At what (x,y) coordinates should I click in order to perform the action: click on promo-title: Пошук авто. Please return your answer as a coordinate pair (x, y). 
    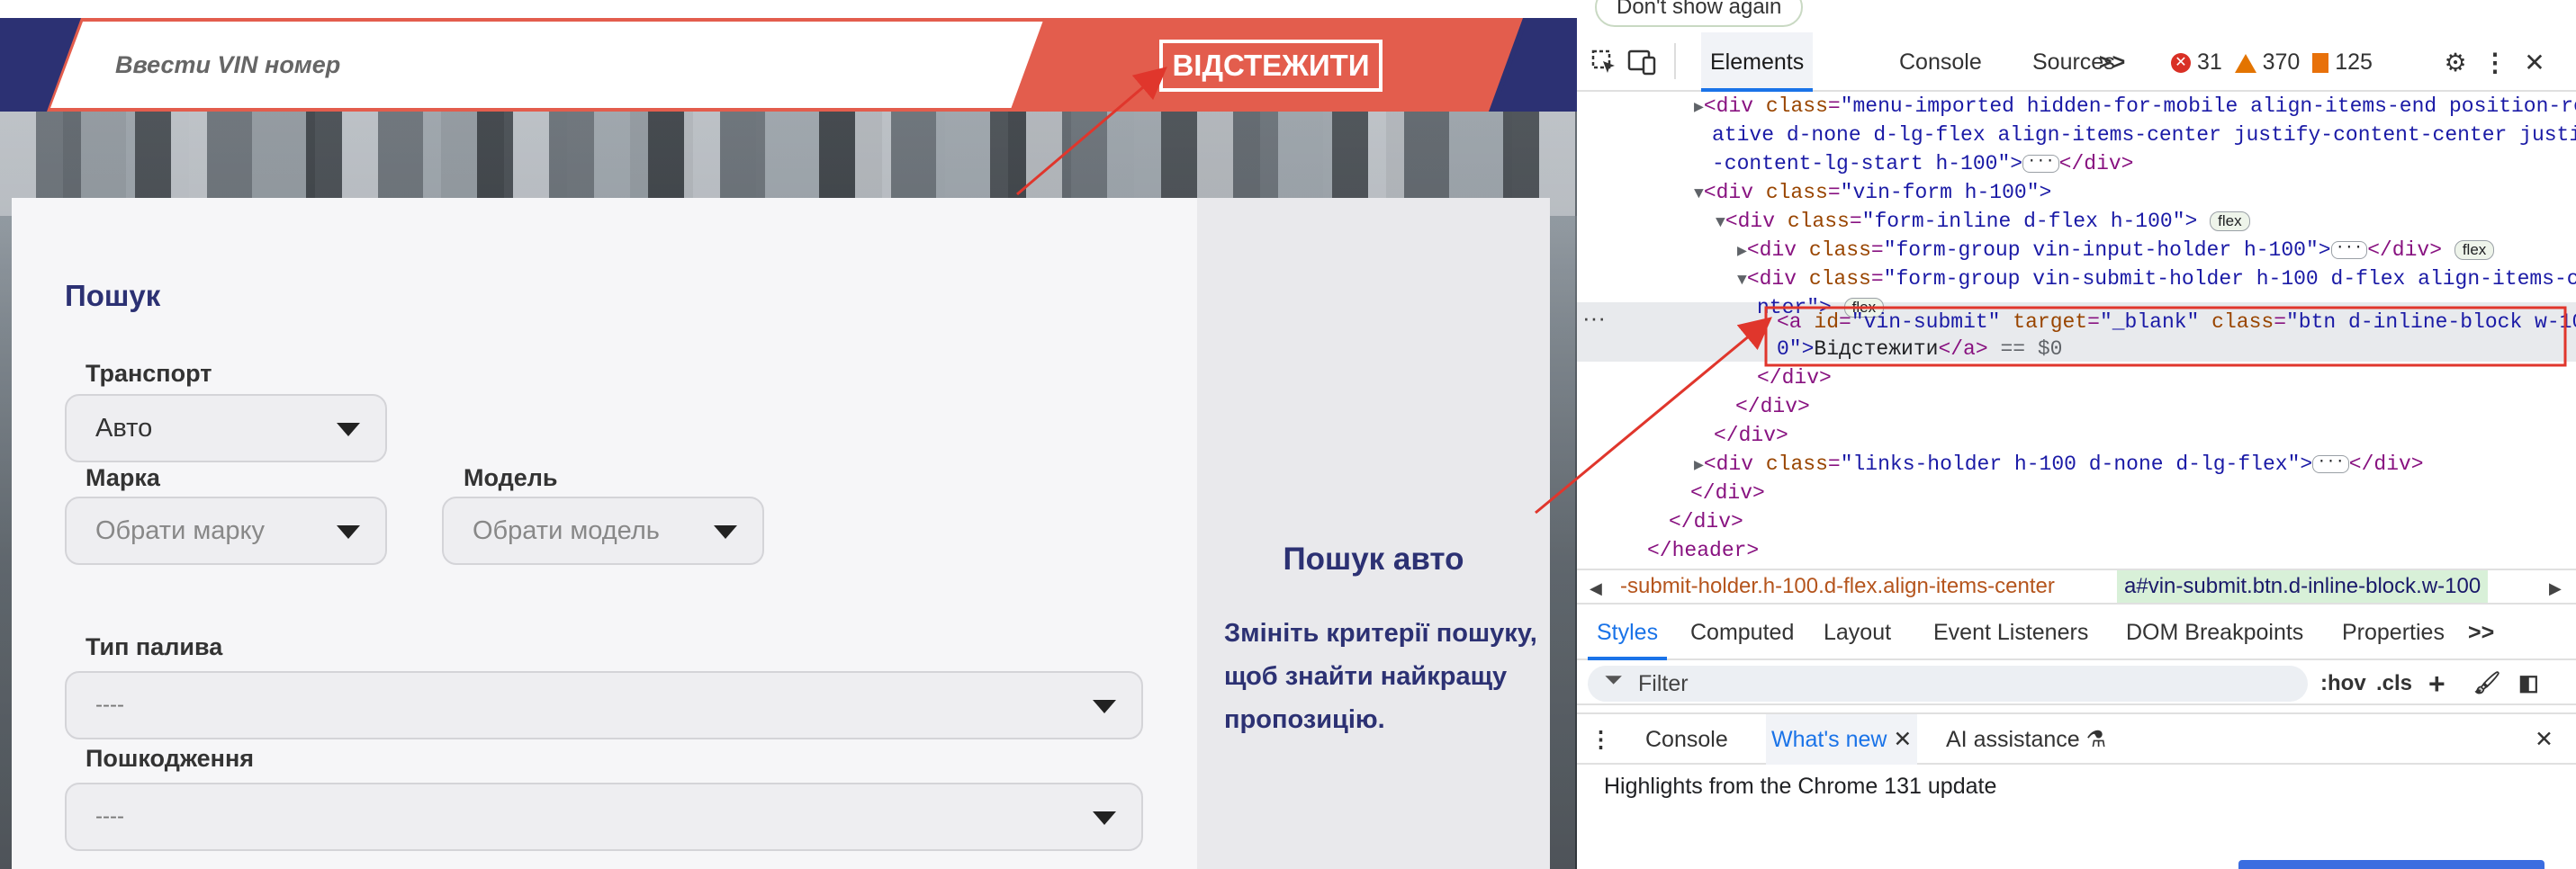
    Looking at the image, I should click on (1373, 559).